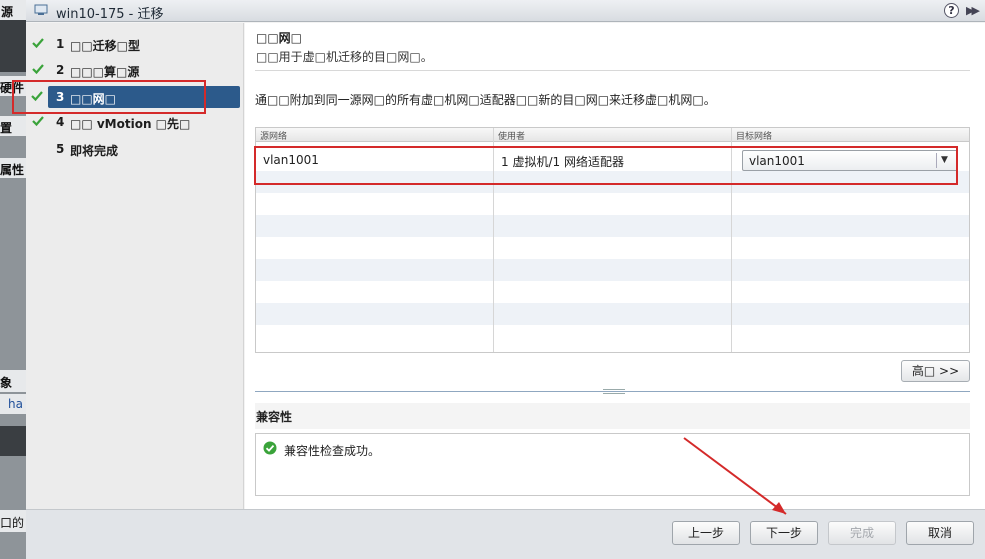 This screenshot has height=559, width=985. What do you see at coordinates (735, 476) in the screenshot?
I see `annotation-arrow` at bounding box center [735, 476].